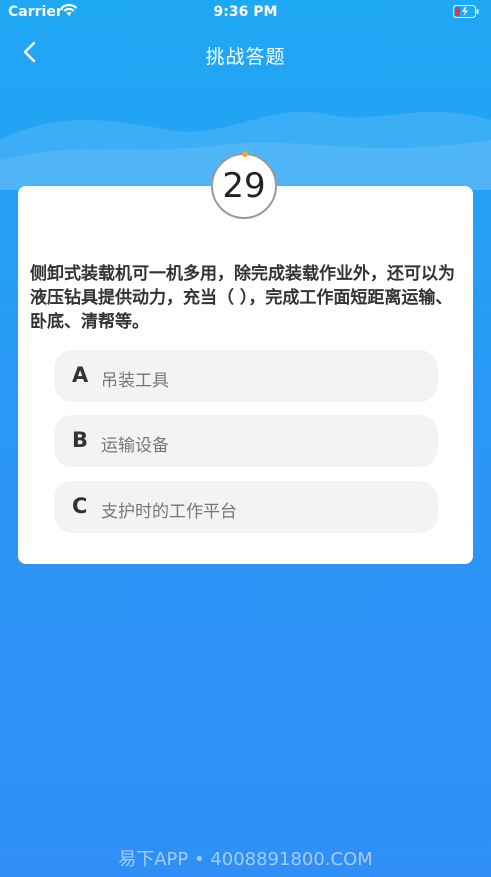 This screenshot has width=491, height=877. What do you see at coordinates (169, 512) in the screenshot?
I see `option-text: 支护时的工作平台` at bounding box center [169, 512].